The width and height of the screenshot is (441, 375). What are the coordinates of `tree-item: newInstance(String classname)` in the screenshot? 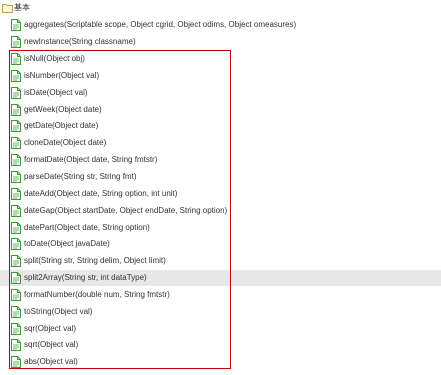 It's located at (220, 42).